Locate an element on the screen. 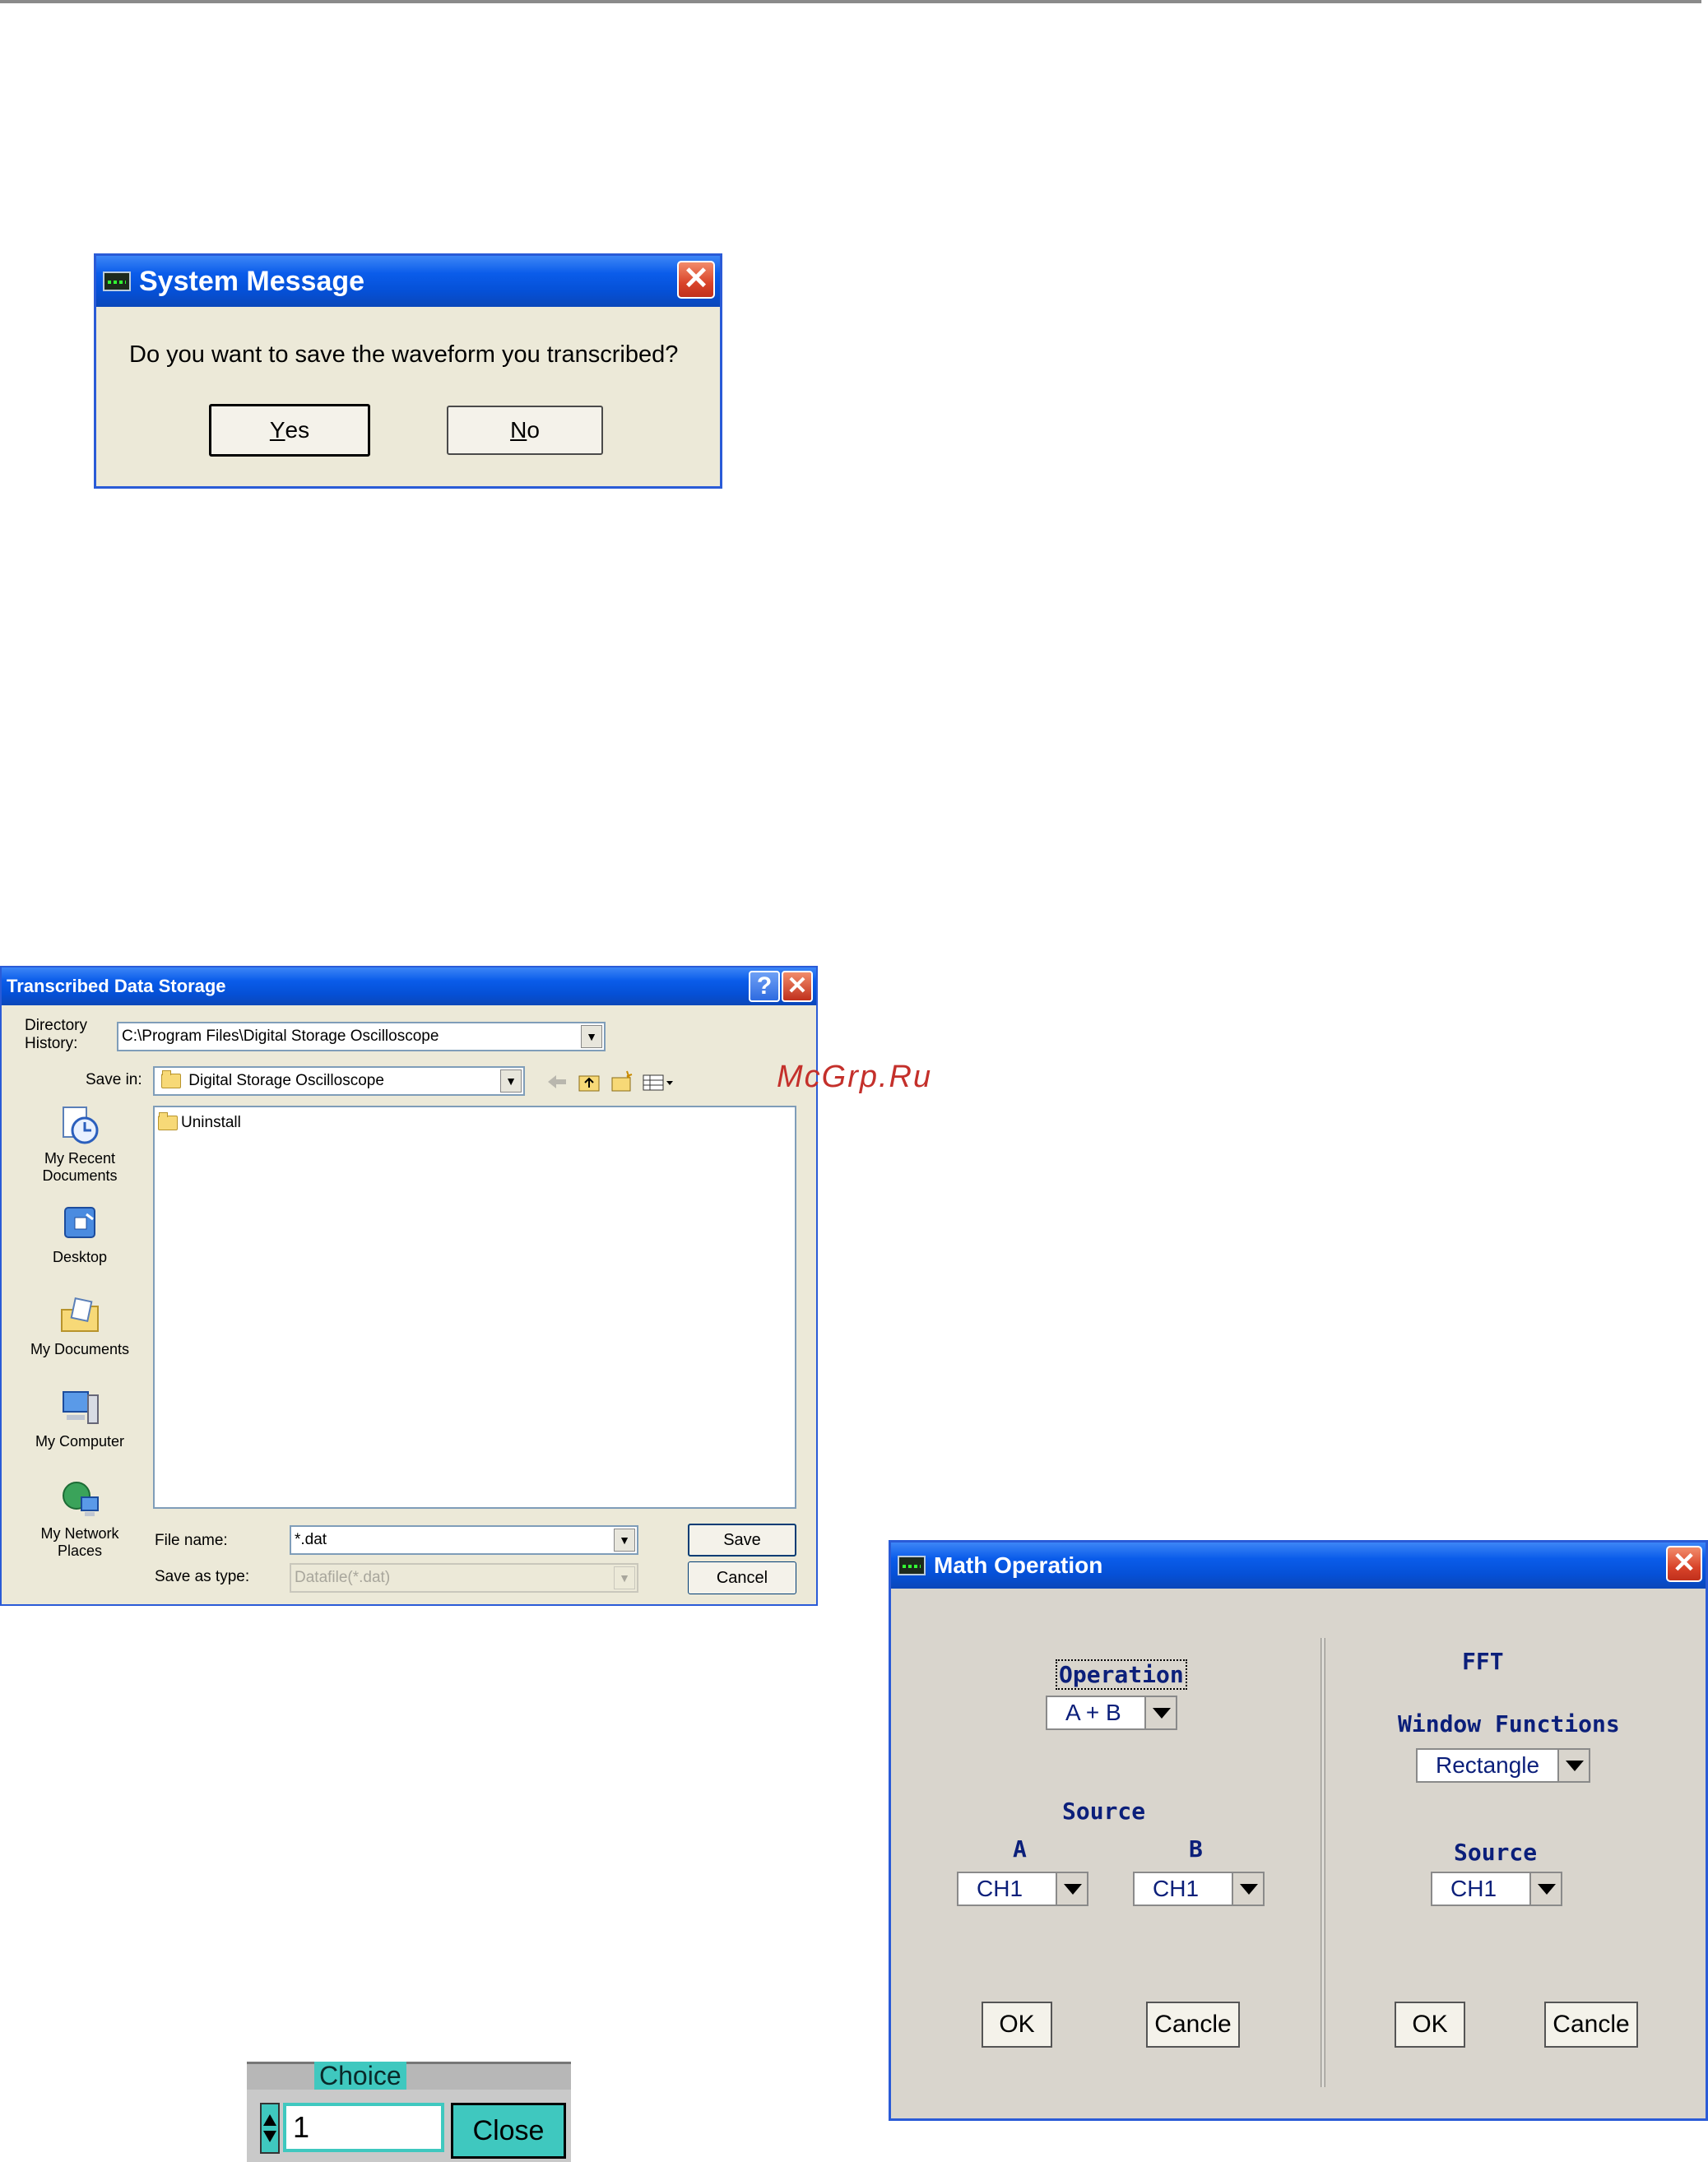  window-function-value: Rectangle is located at coordinates (1488, 1765).